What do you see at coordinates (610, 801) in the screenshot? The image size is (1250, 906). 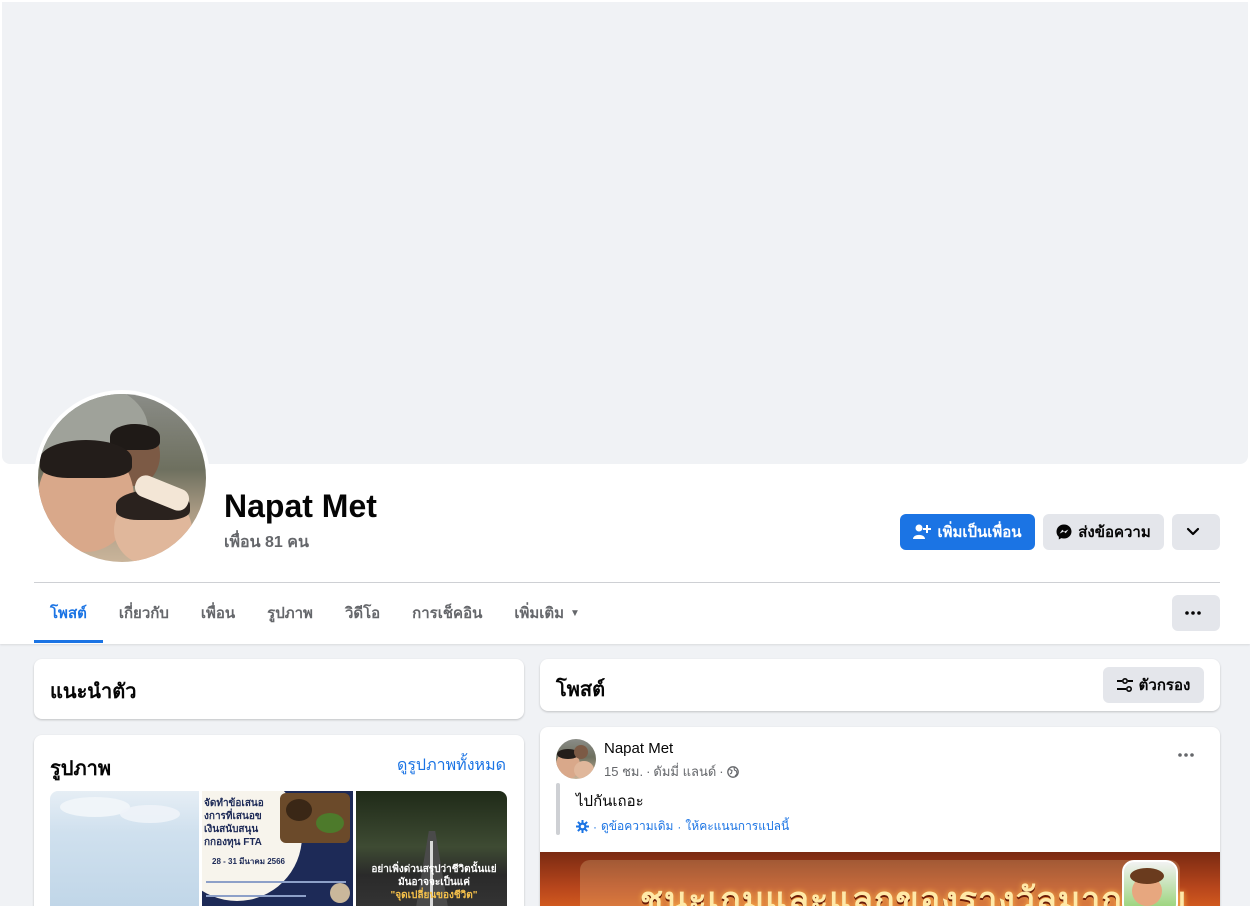 I see `post-text: ไปกันเถอะ` at bounding box center [610, 801].